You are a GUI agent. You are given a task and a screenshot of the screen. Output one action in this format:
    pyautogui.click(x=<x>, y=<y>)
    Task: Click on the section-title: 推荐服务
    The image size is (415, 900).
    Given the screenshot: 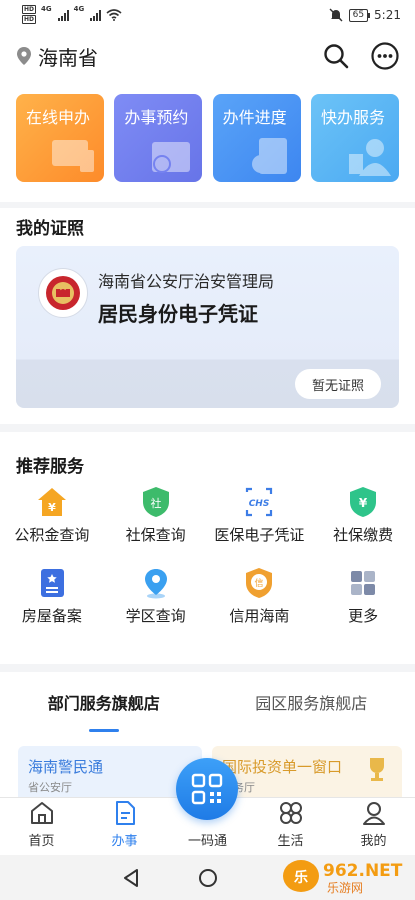 What is the action you would take?
    pyautogui.click(x=50, y=467)
    